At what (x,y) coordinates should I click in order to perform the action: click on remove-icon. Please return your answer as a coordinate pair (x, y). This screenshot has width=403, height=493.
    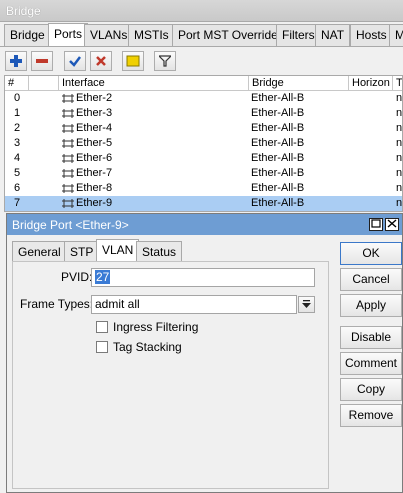
    Looking at the image, I should click on (42, 61).